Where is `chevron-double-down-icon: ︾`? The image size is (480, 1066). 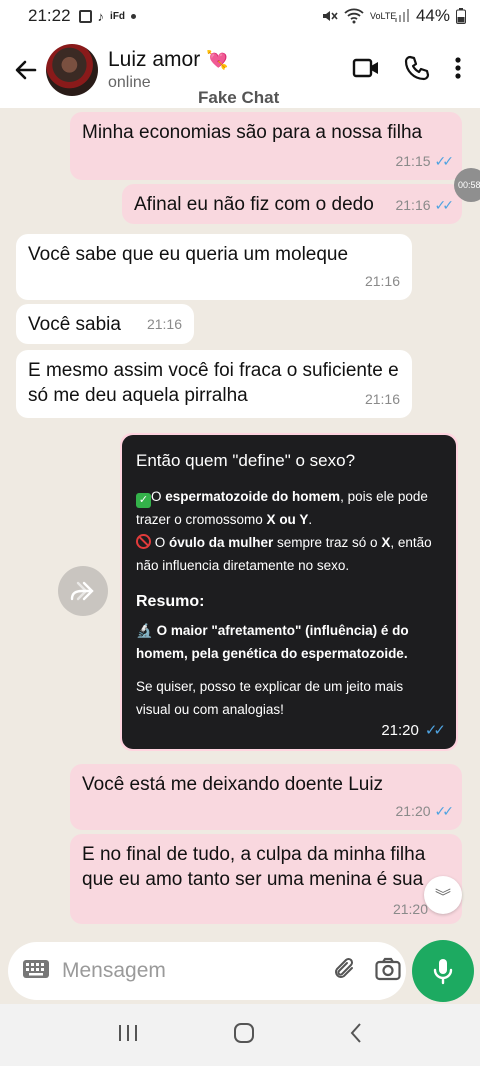
chevron-double-down-icon: ︾ is located at coordinates (442, 897).